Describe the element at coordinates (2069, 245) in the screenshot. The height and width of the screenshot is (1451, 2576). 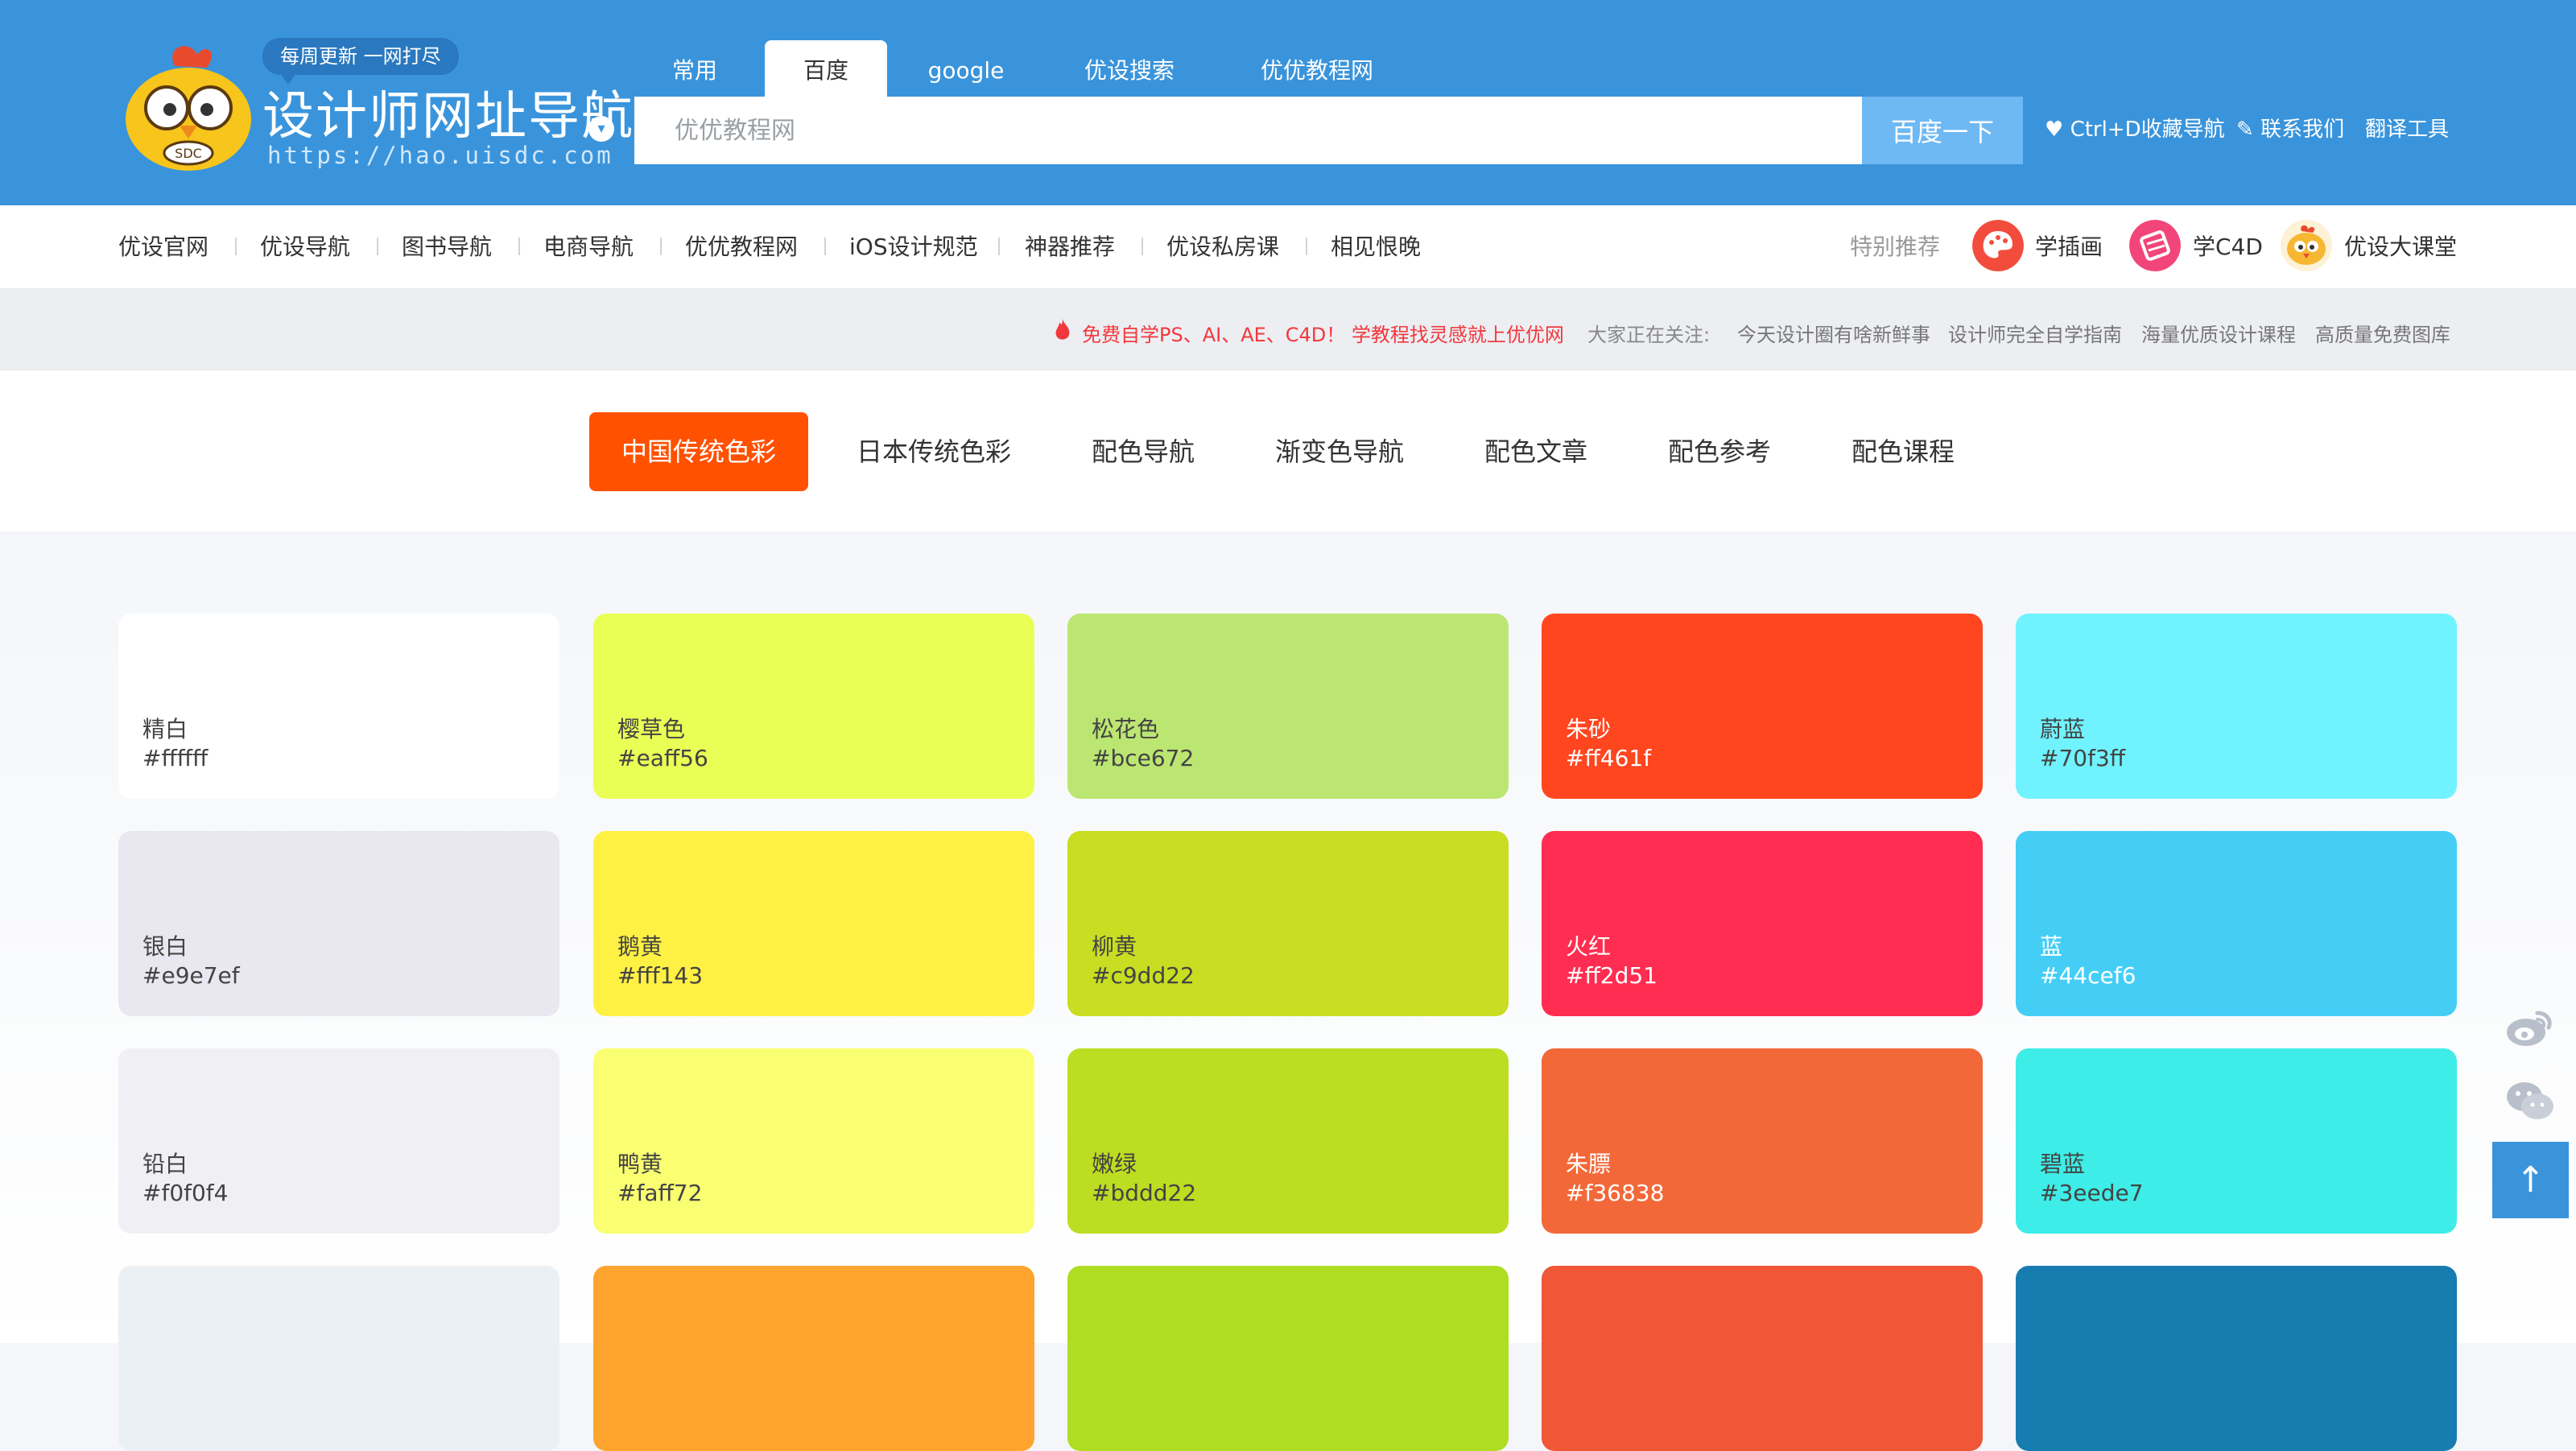
I see `recommend-illustration: 学插画` at that location.